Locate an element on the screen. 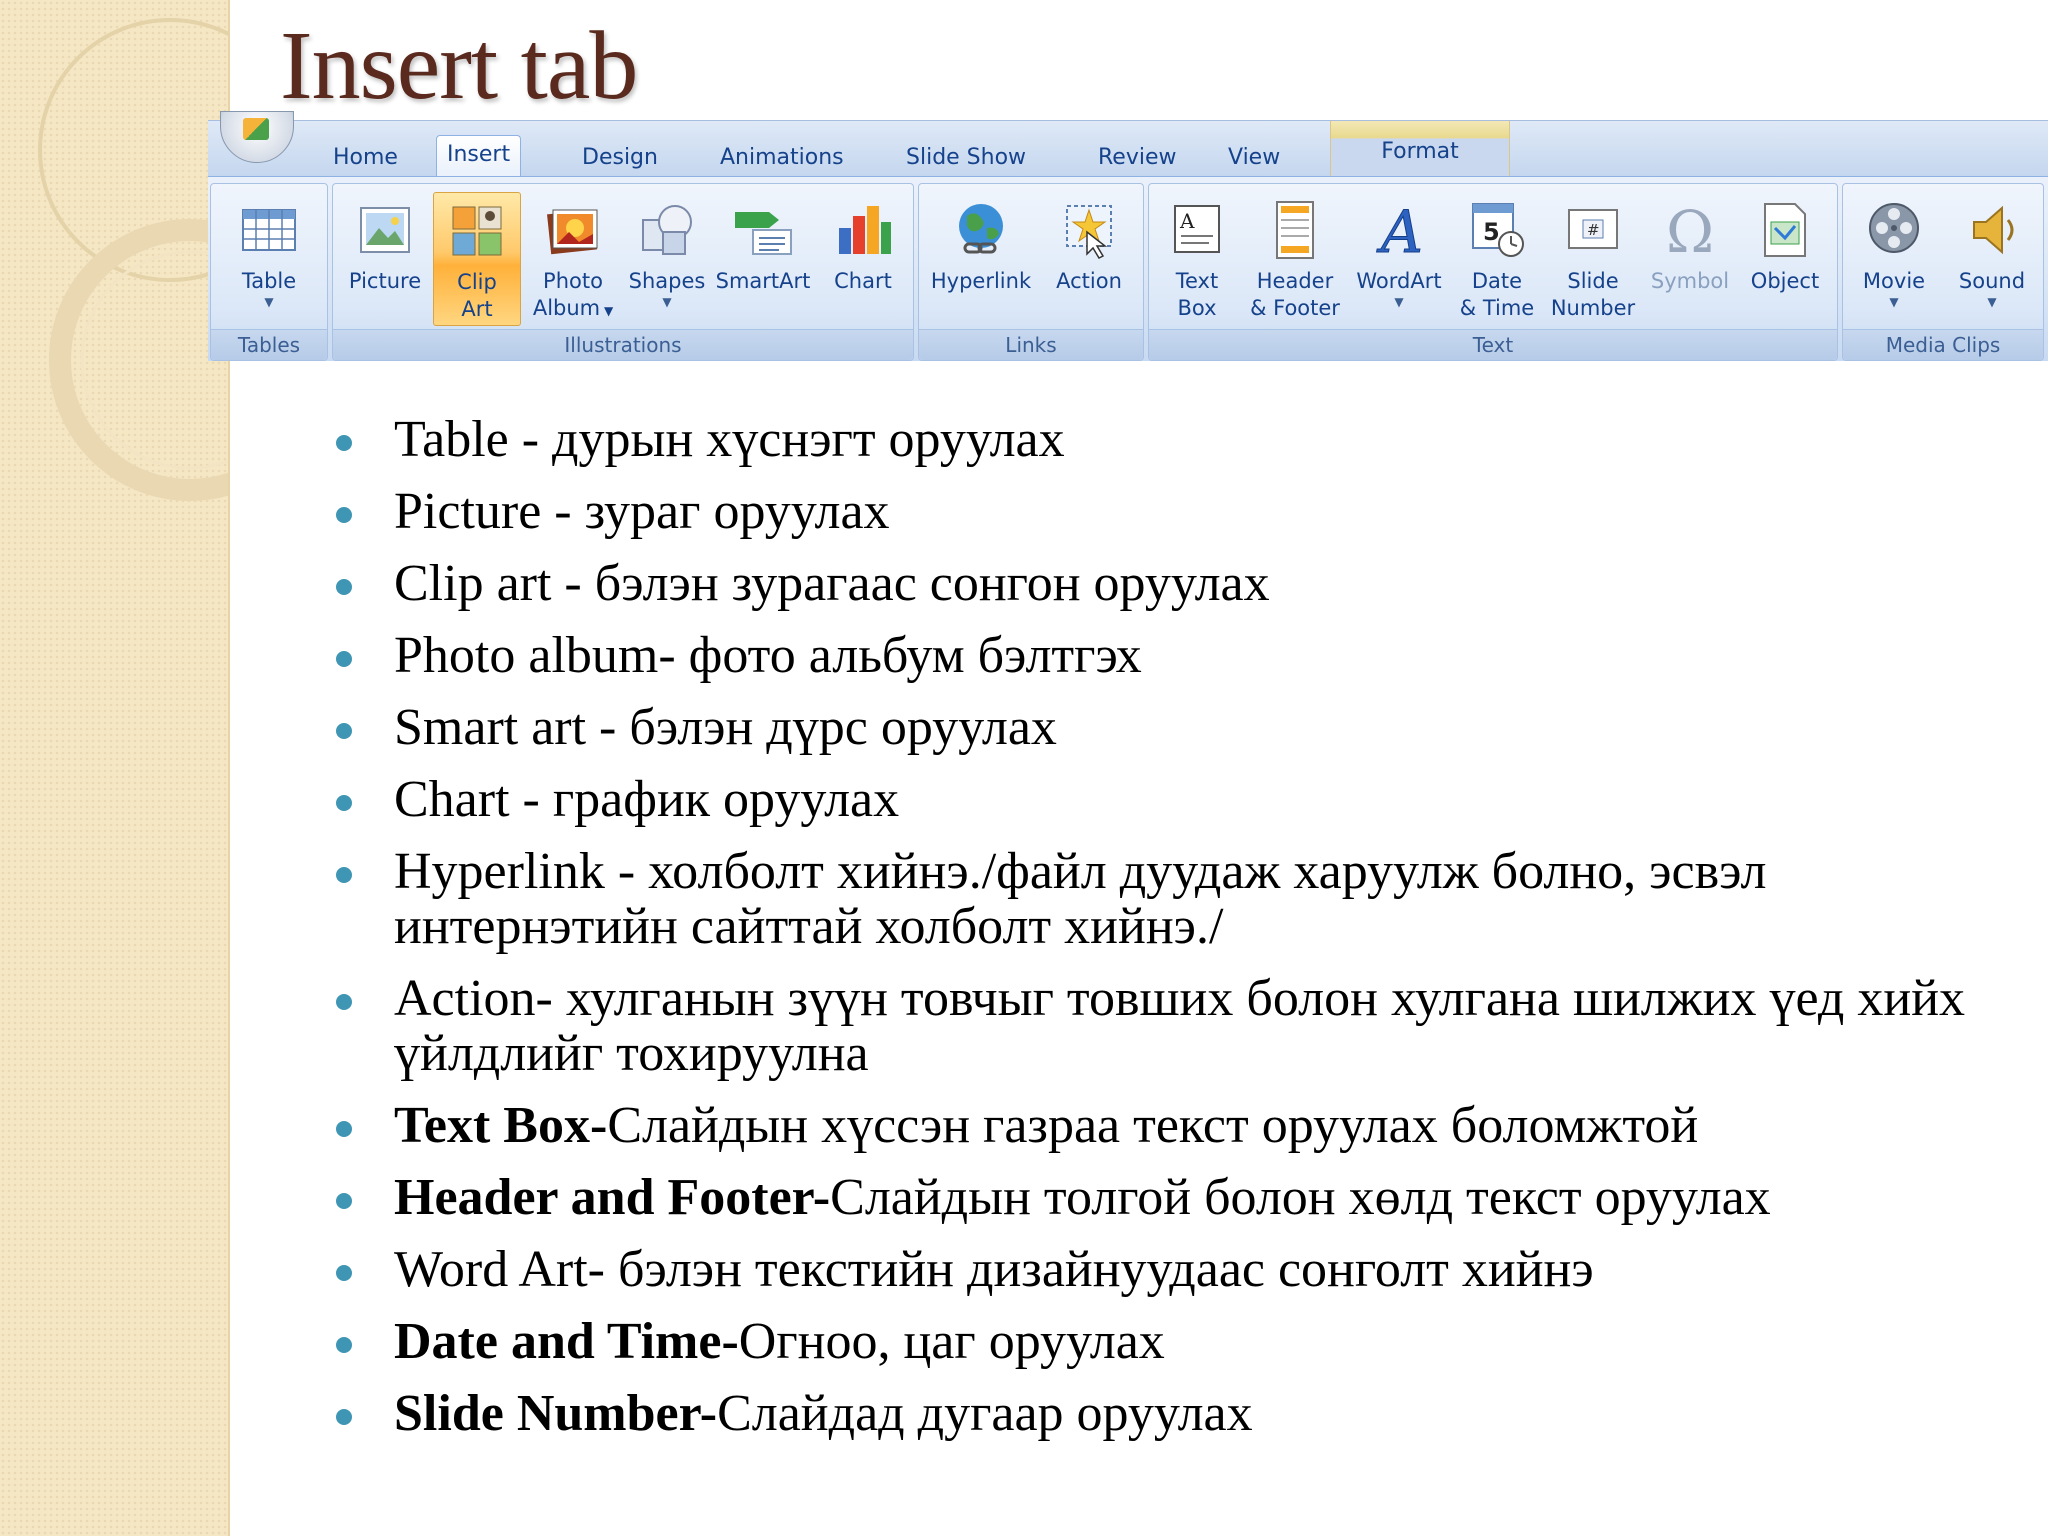  picture-button: Picture is located at coordinates (385, 258).